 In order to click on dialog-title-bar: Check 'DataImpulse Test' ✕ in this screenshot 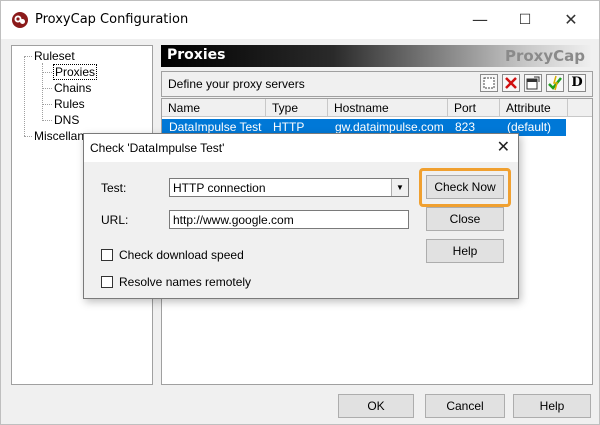, I will do `click(301, 148)`.